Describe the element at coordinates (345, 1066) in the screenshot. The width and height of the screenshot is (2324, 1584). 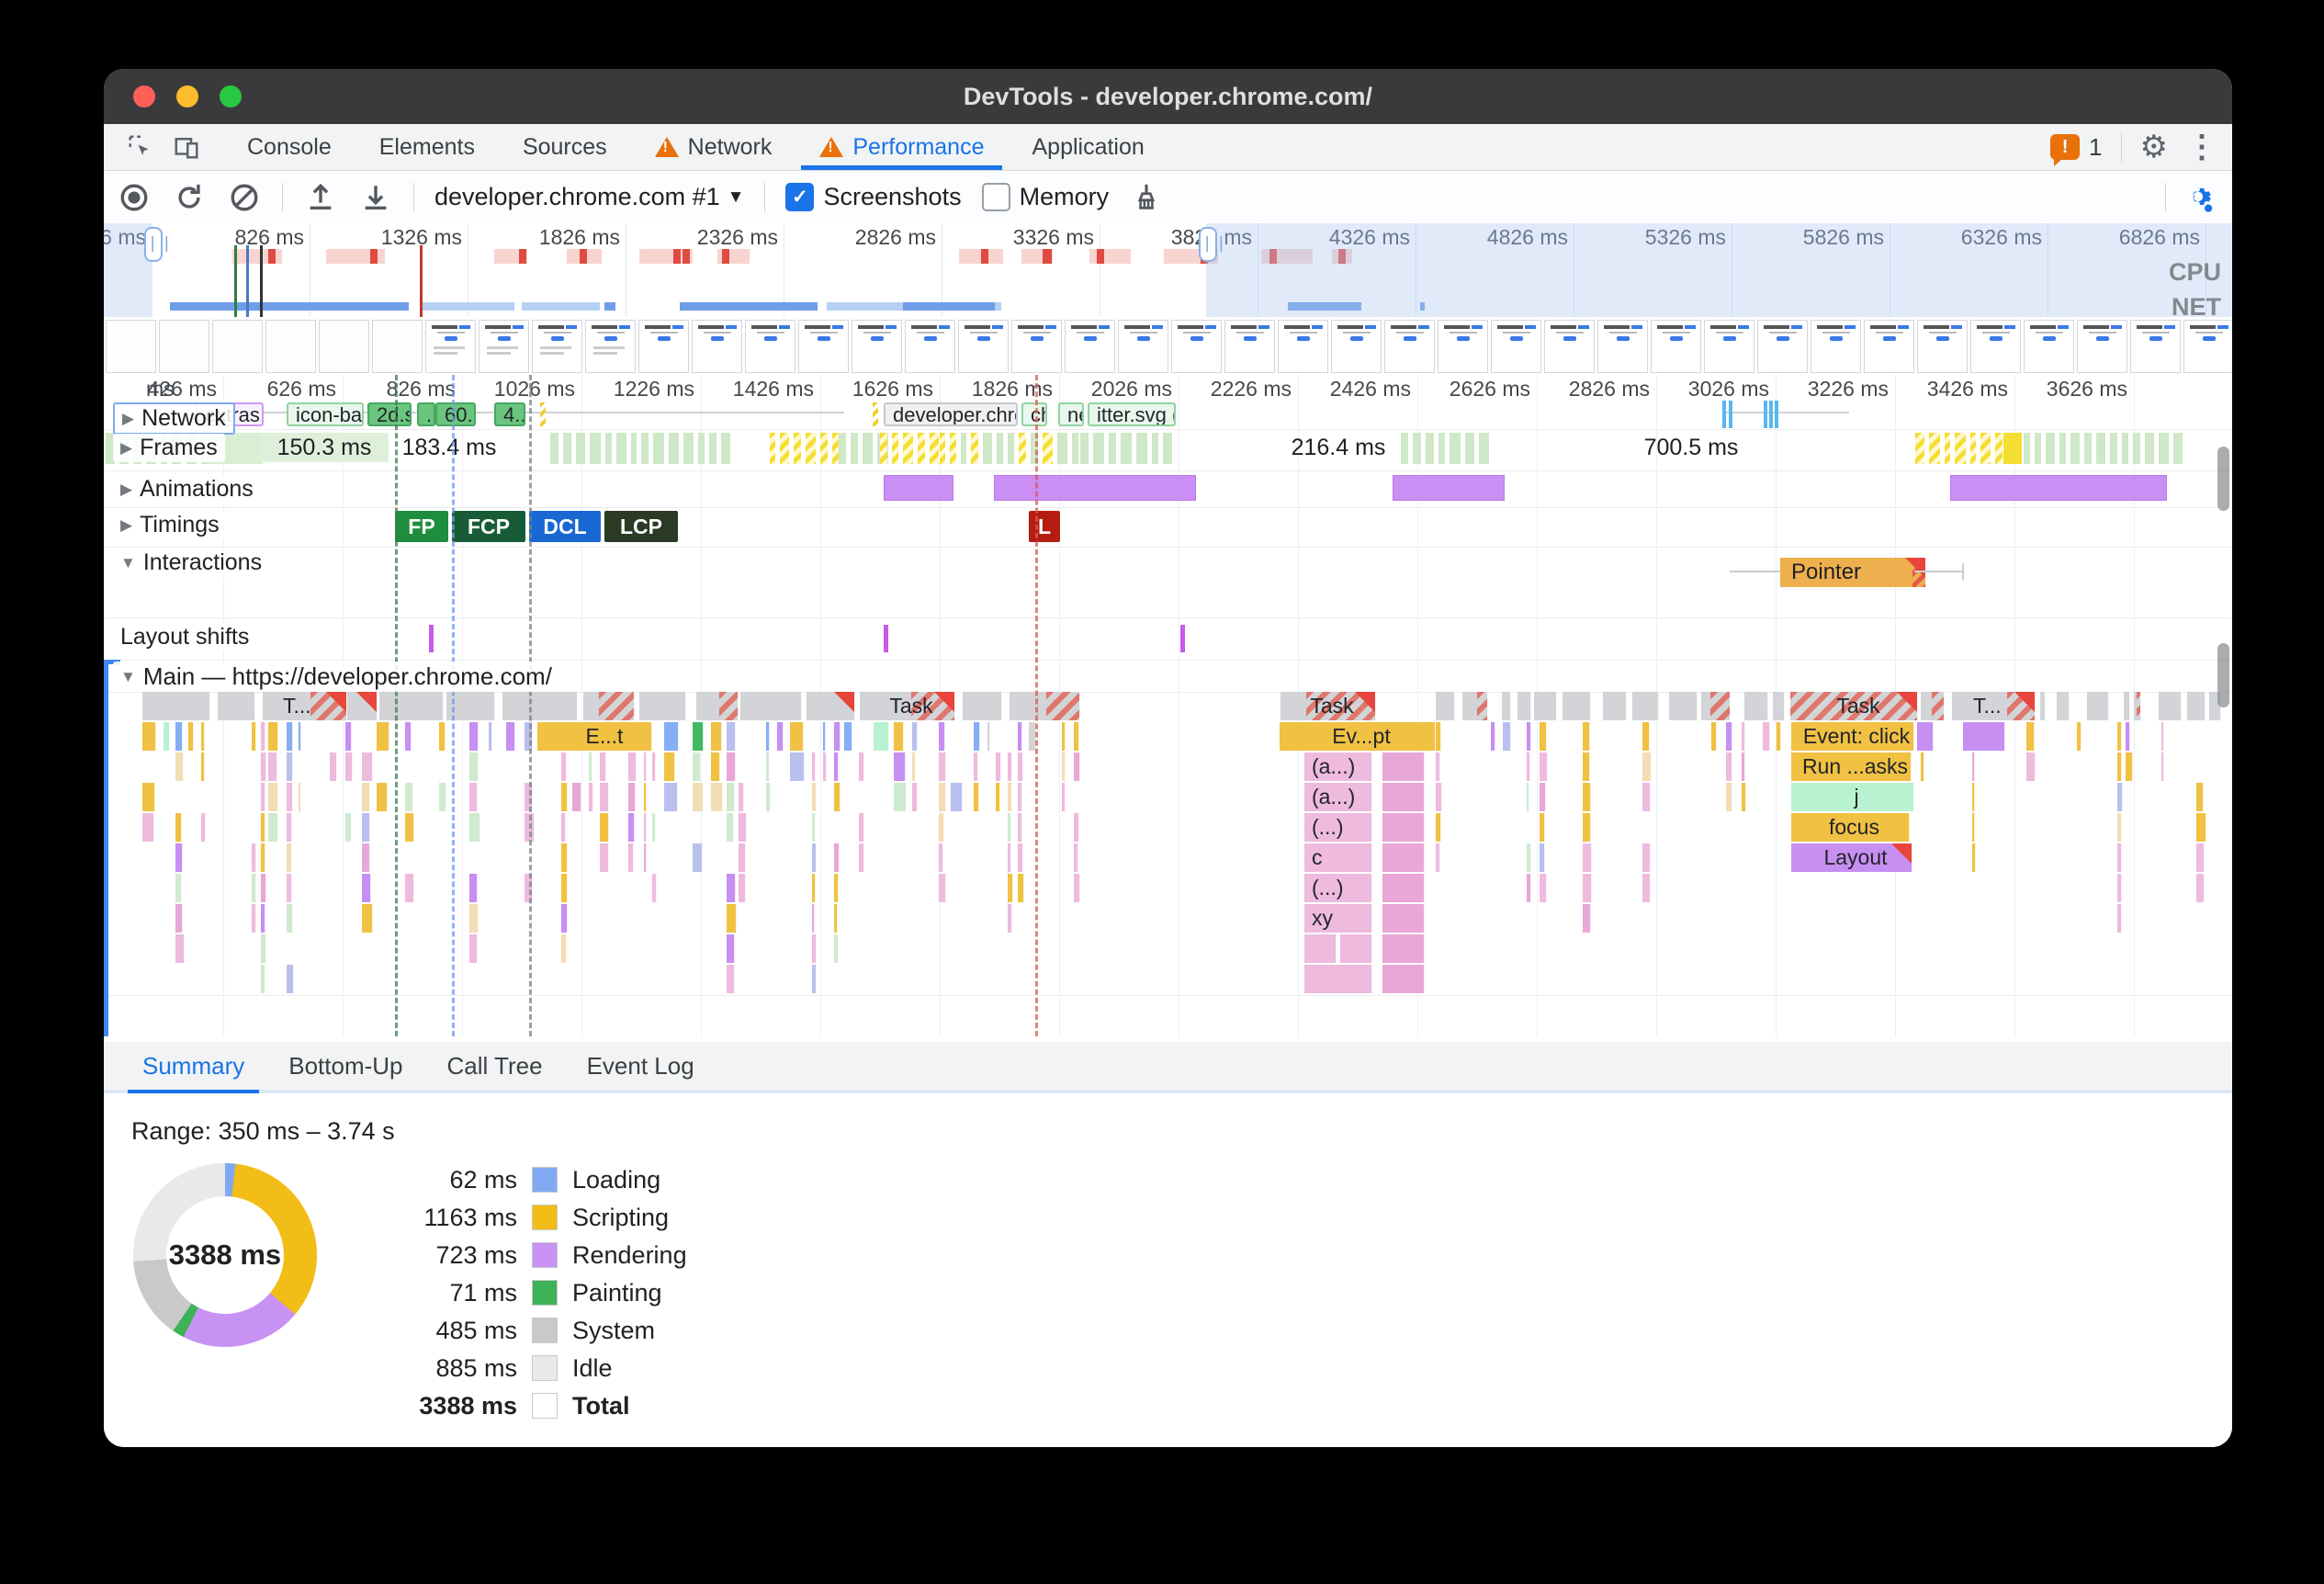
I see `details-tab-bottom-up: Bottom-Up` at that location.